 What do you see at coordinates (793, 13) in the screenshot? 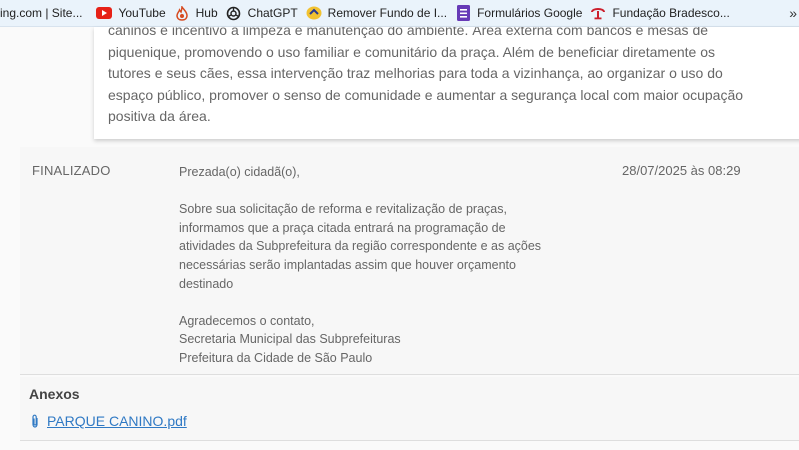
I see `overflow-icon: »` at bounding box center [793, 13].